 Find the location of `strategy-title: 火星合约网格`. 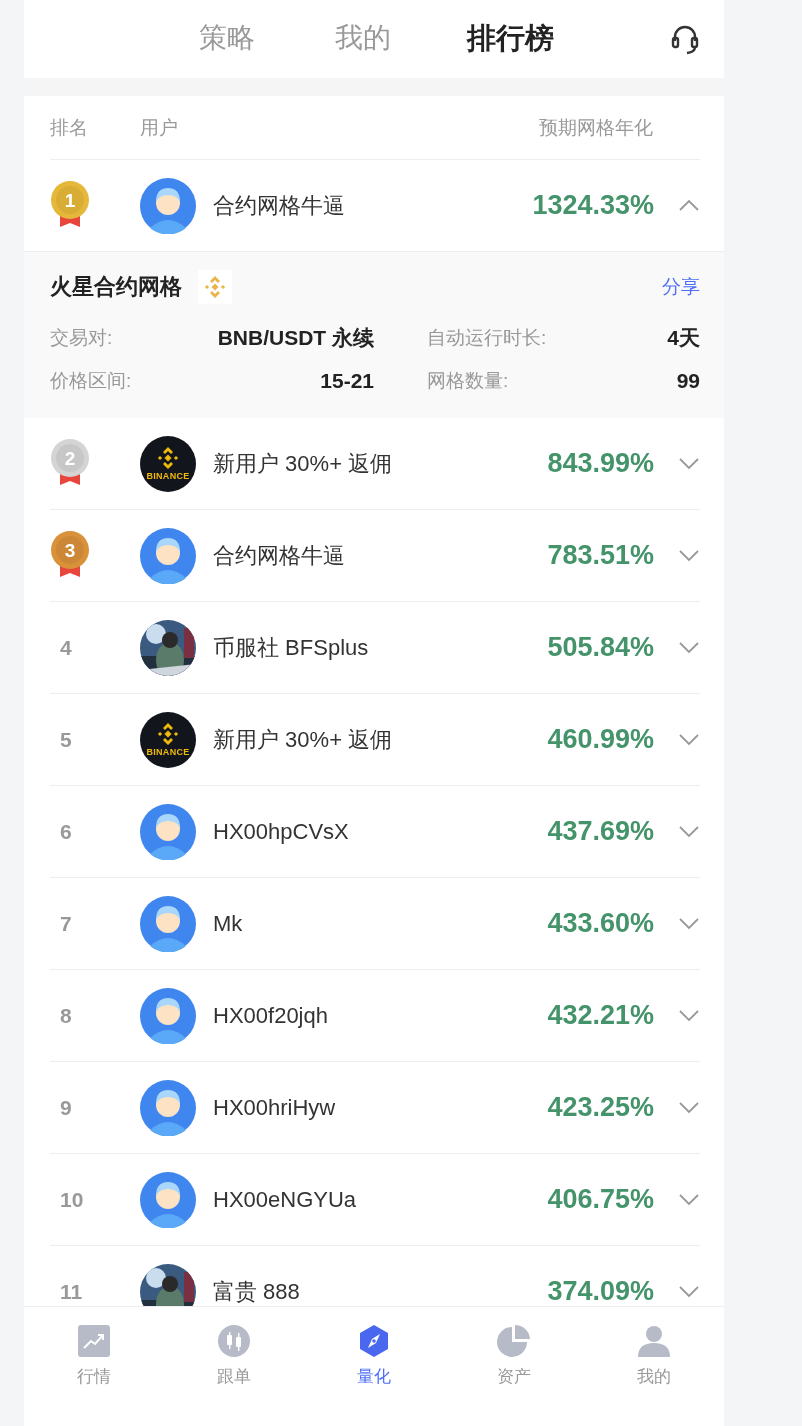

strategy-title: 火星合约网格 is located at coordinates (116, 287).